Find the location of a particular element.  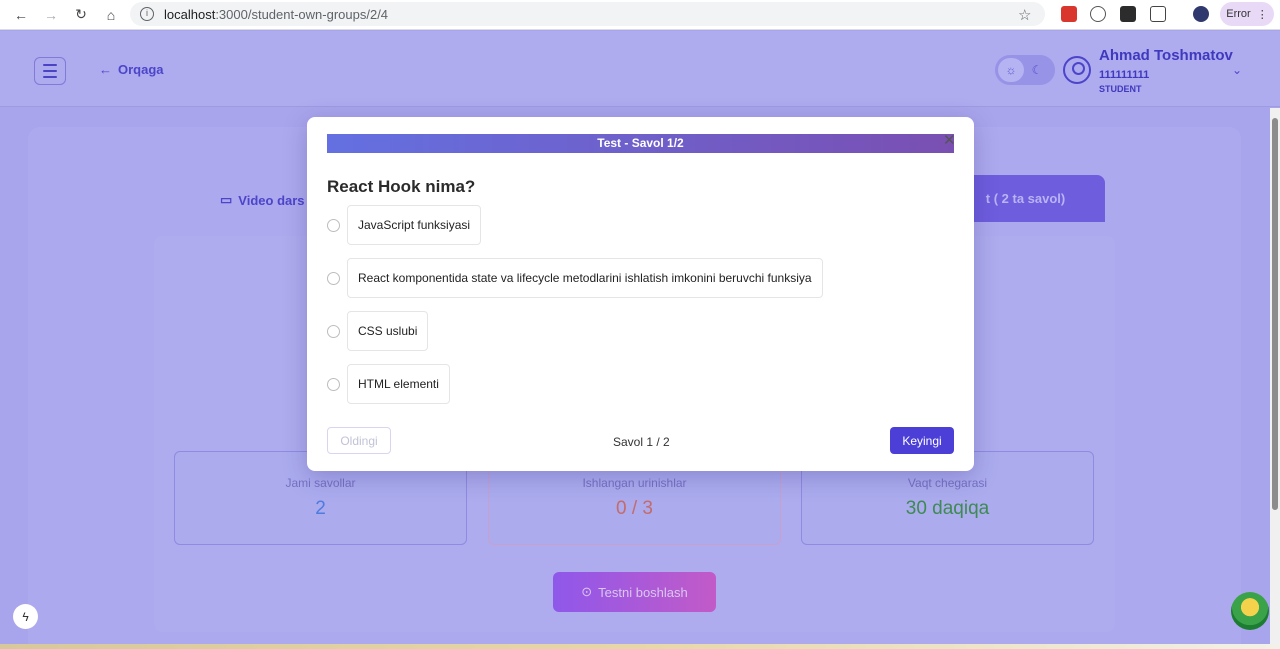

url-host: localhost is located at coordinates (190, 14).